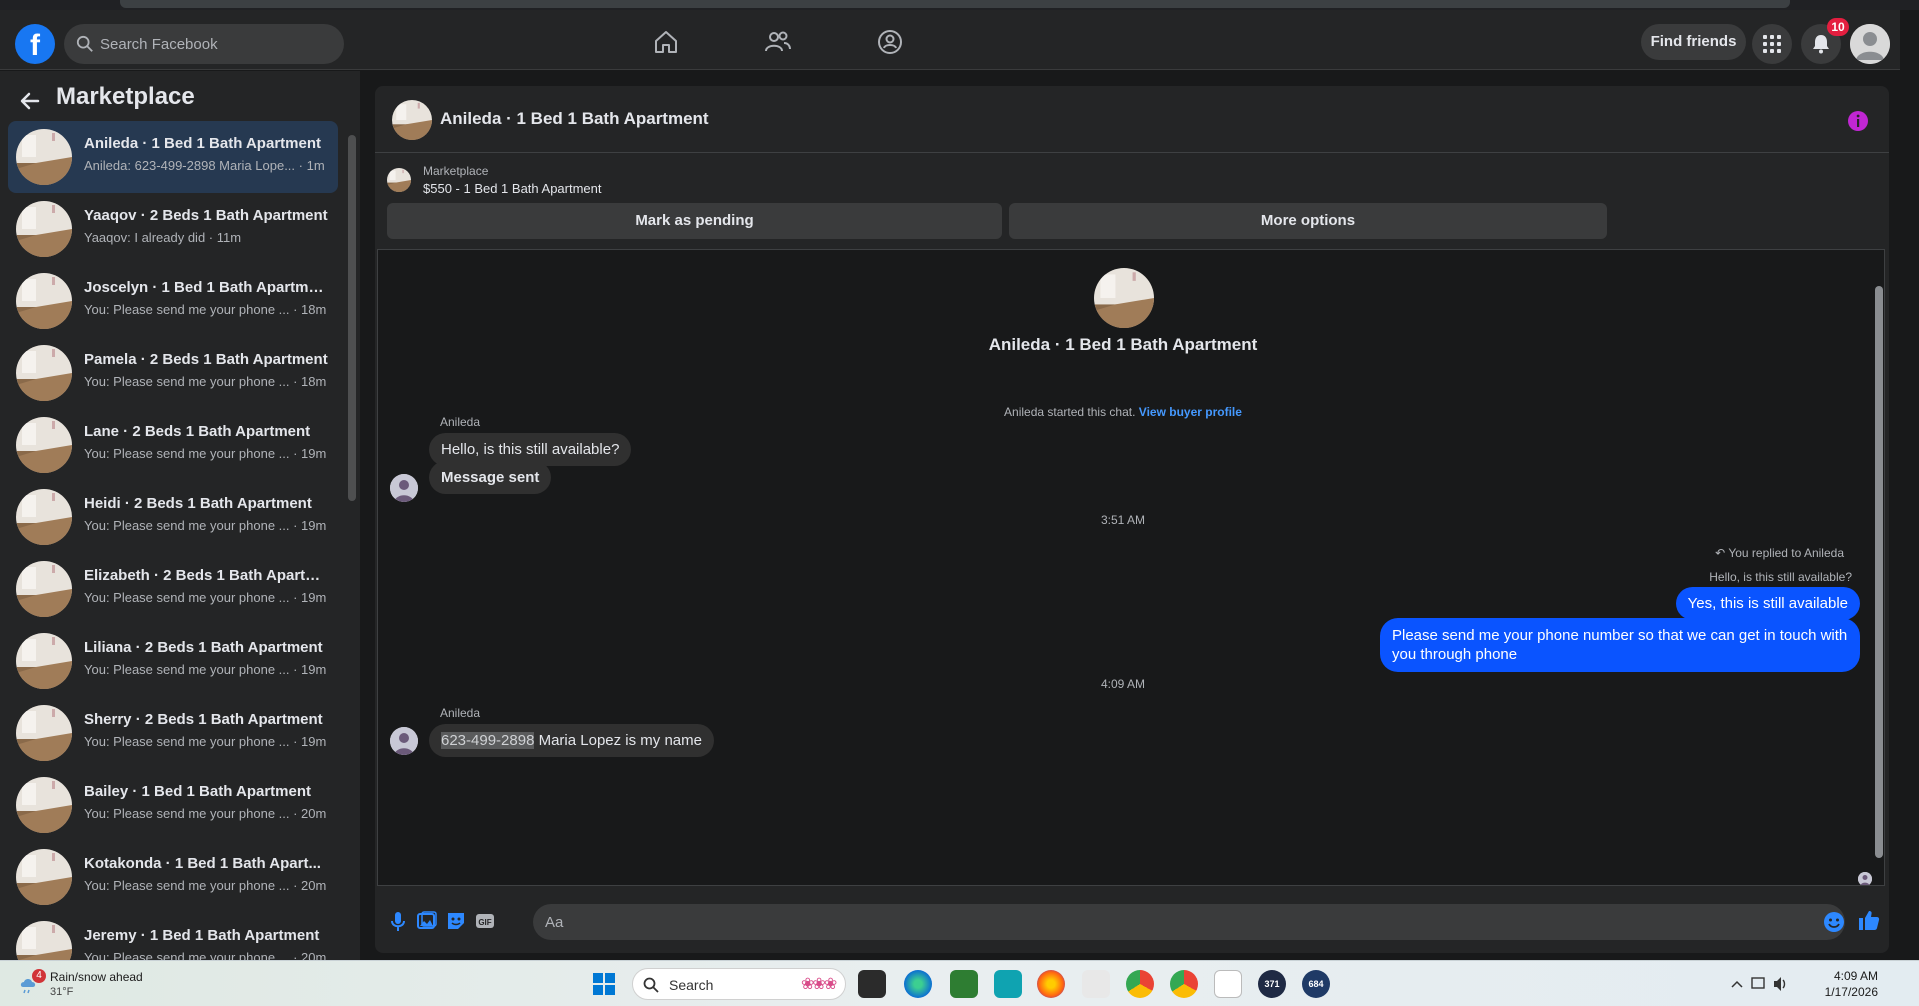 This screenshot has width=1919, height=1006. Describe the element at coordinates (1879, 567) in the screenshot. I see `message-scrollbar` at that location.